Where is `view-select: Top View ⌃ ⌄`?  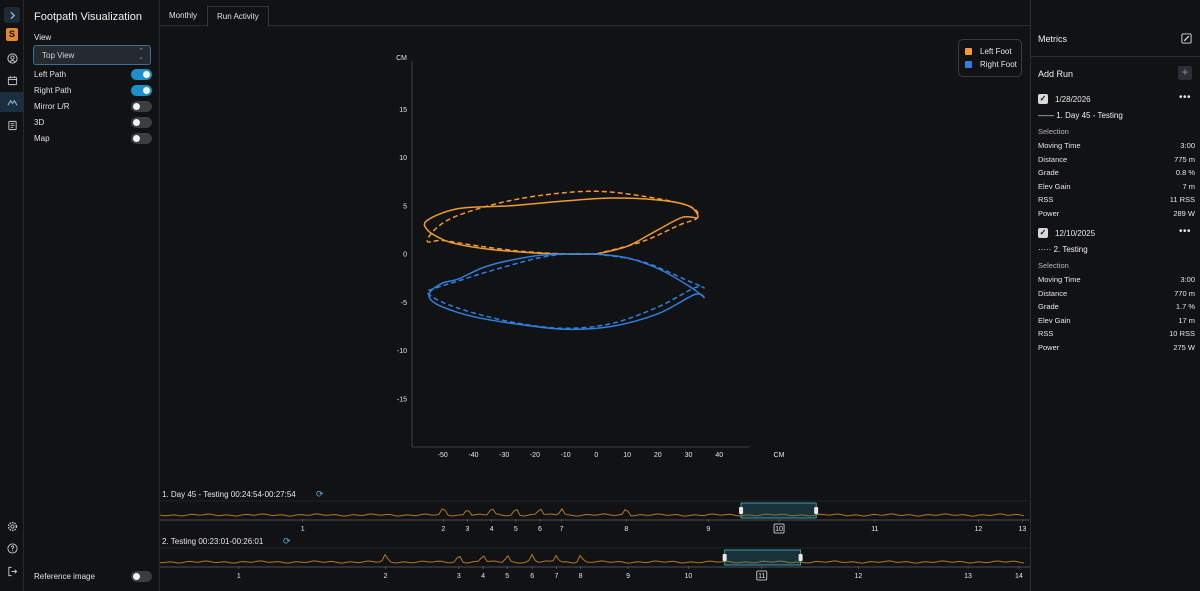 view-select: Top View ⌃ ⌄ is located at coordinates (92, 55).